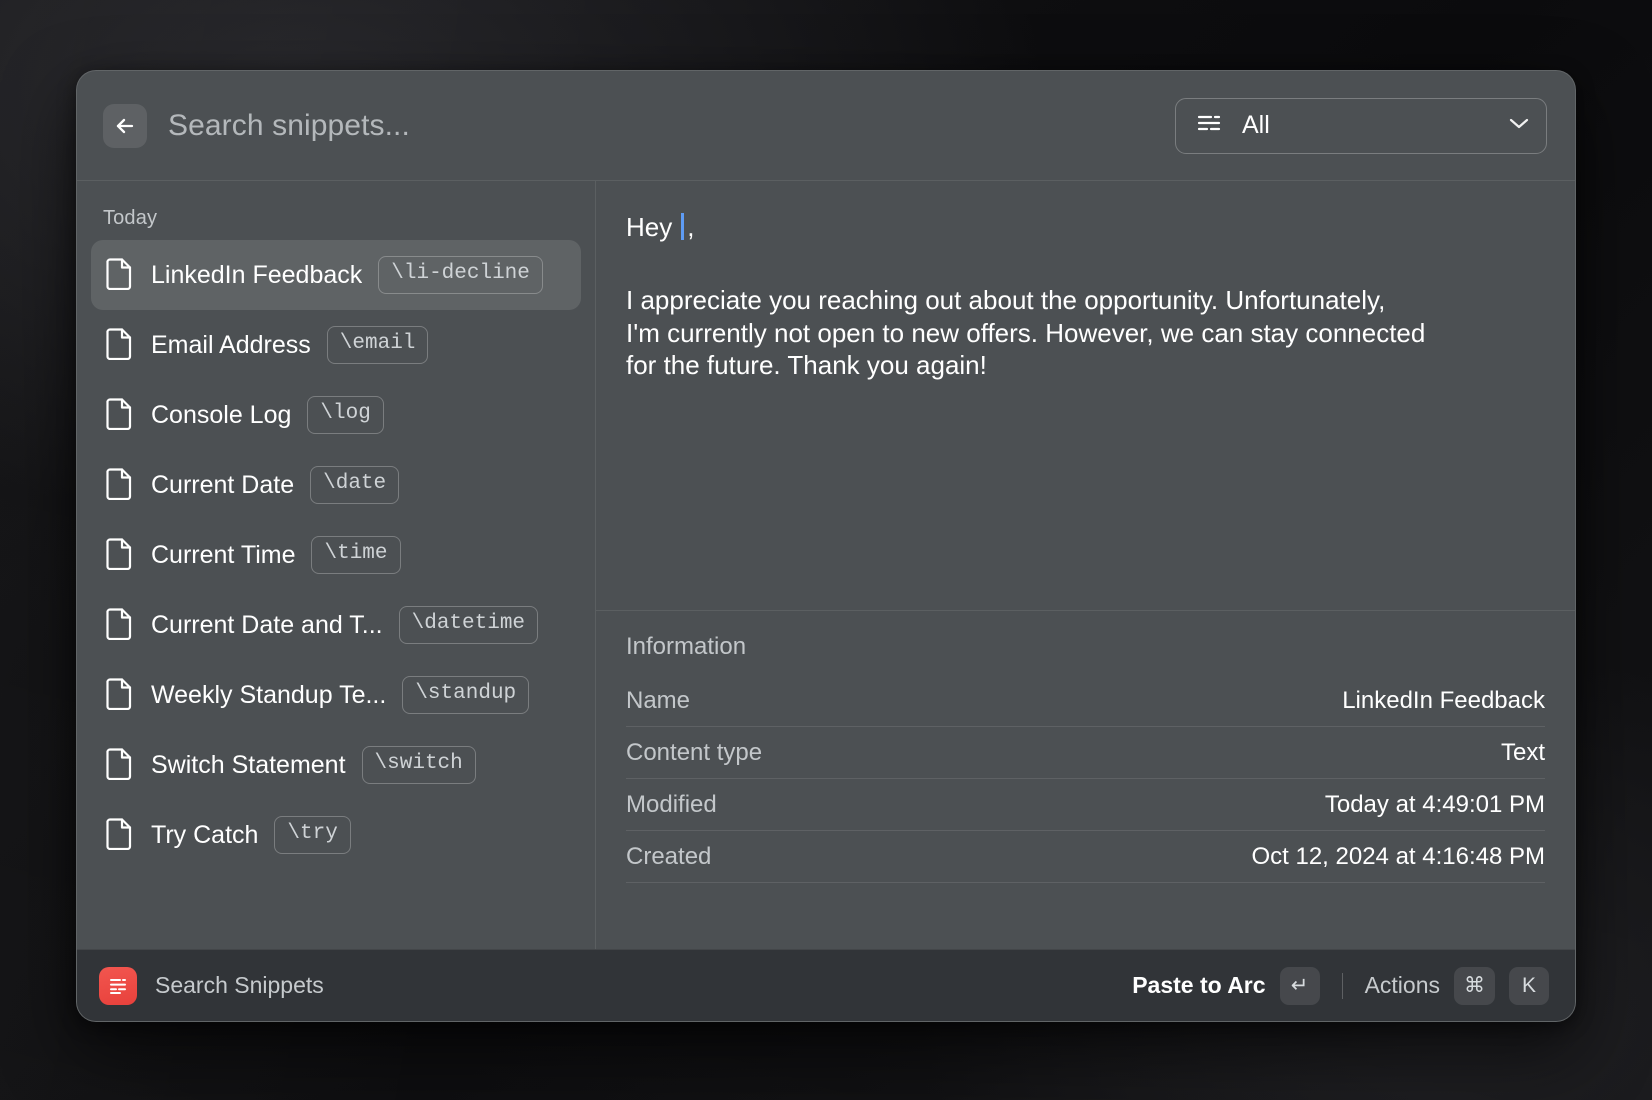  I want to click on snippet-list-item: Current Time \time, so click(336, 555).